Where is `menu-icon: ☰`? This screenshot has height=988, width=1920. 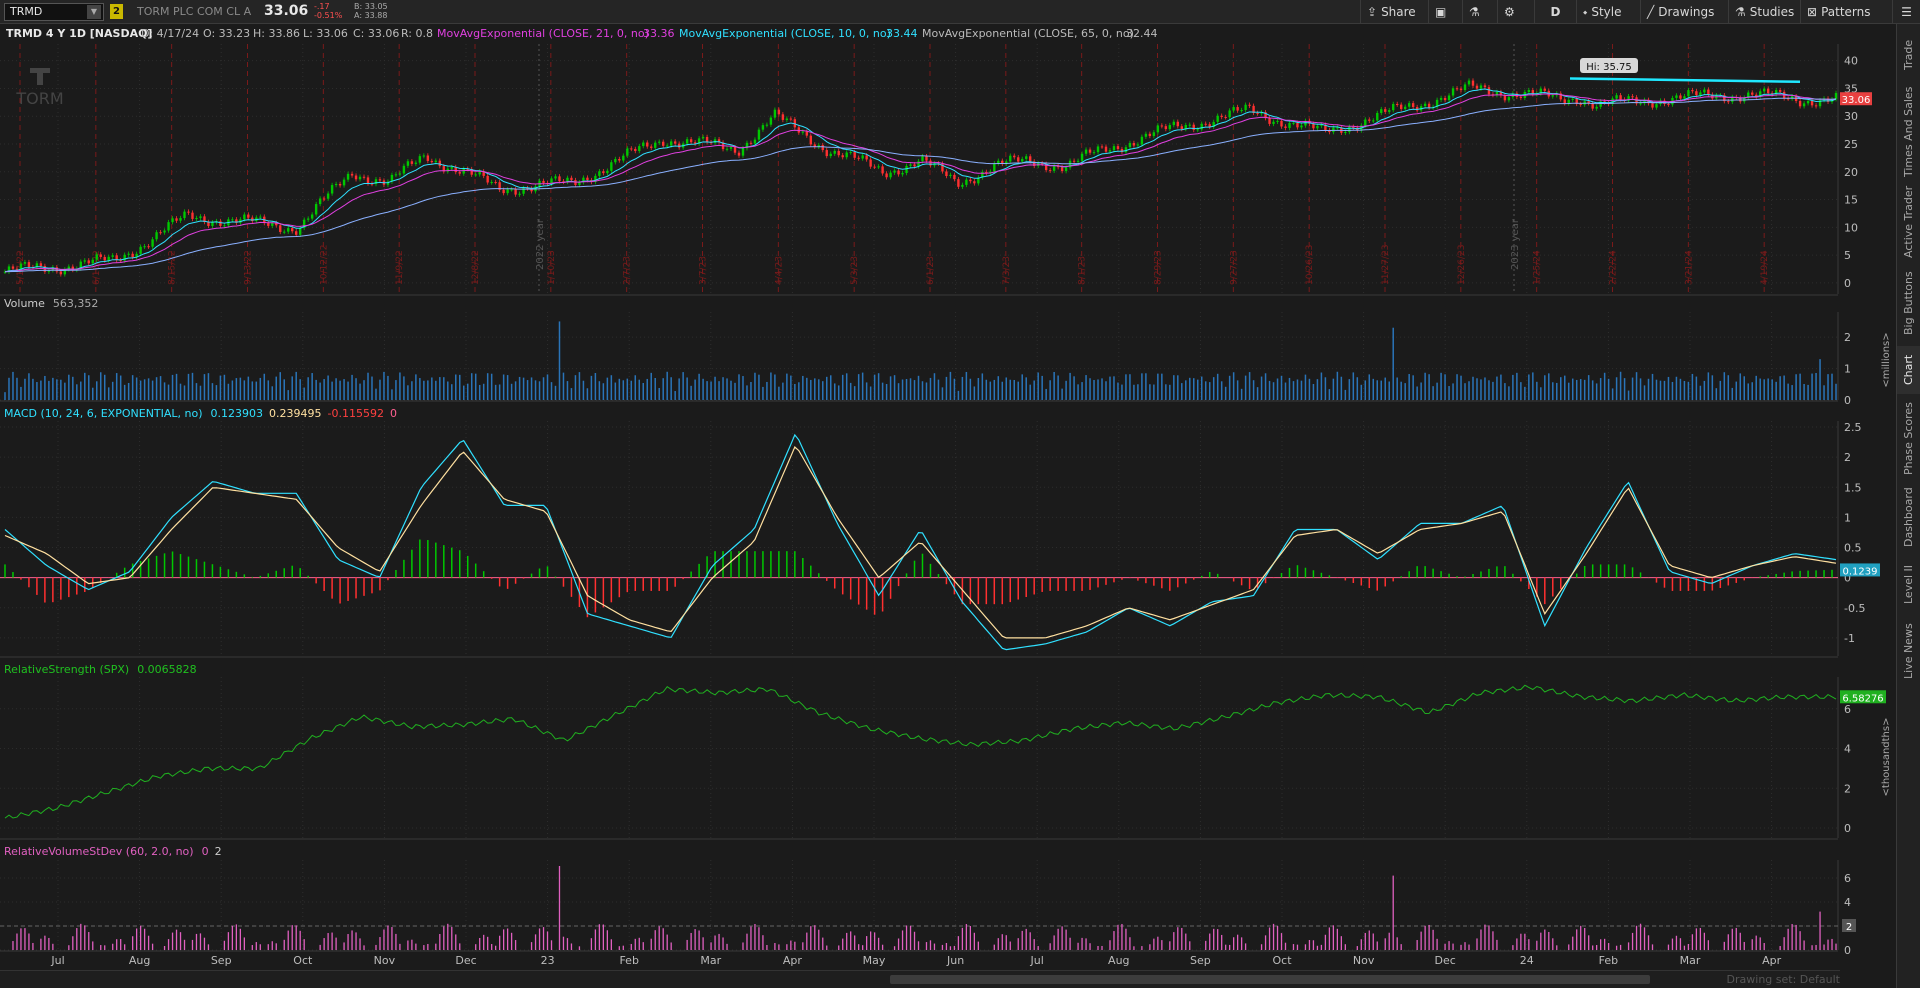 menu-icon: ☰ is located at coordinates (1906, 12).